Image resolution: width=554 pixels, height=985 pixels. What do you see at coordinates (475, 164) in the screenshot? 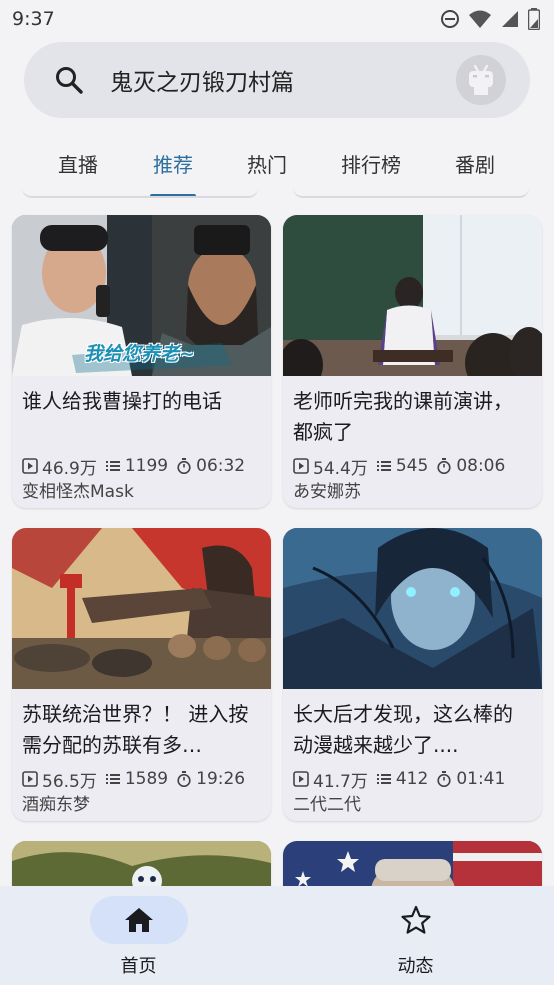
I see `tab-label: 番剧` at bounding box center [475, 164].